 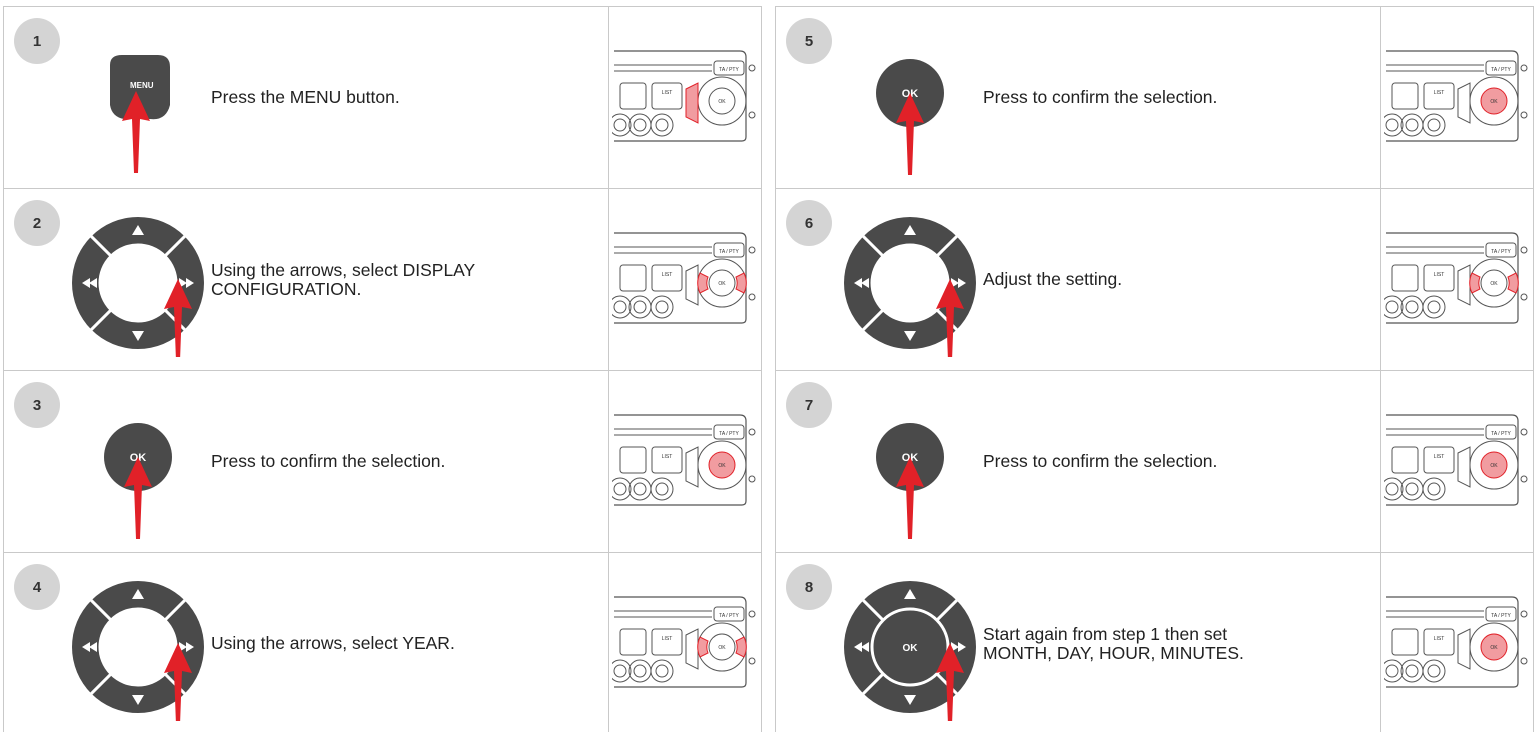 I want to click on step-number-badge: 6, so click(x=809, y=223).